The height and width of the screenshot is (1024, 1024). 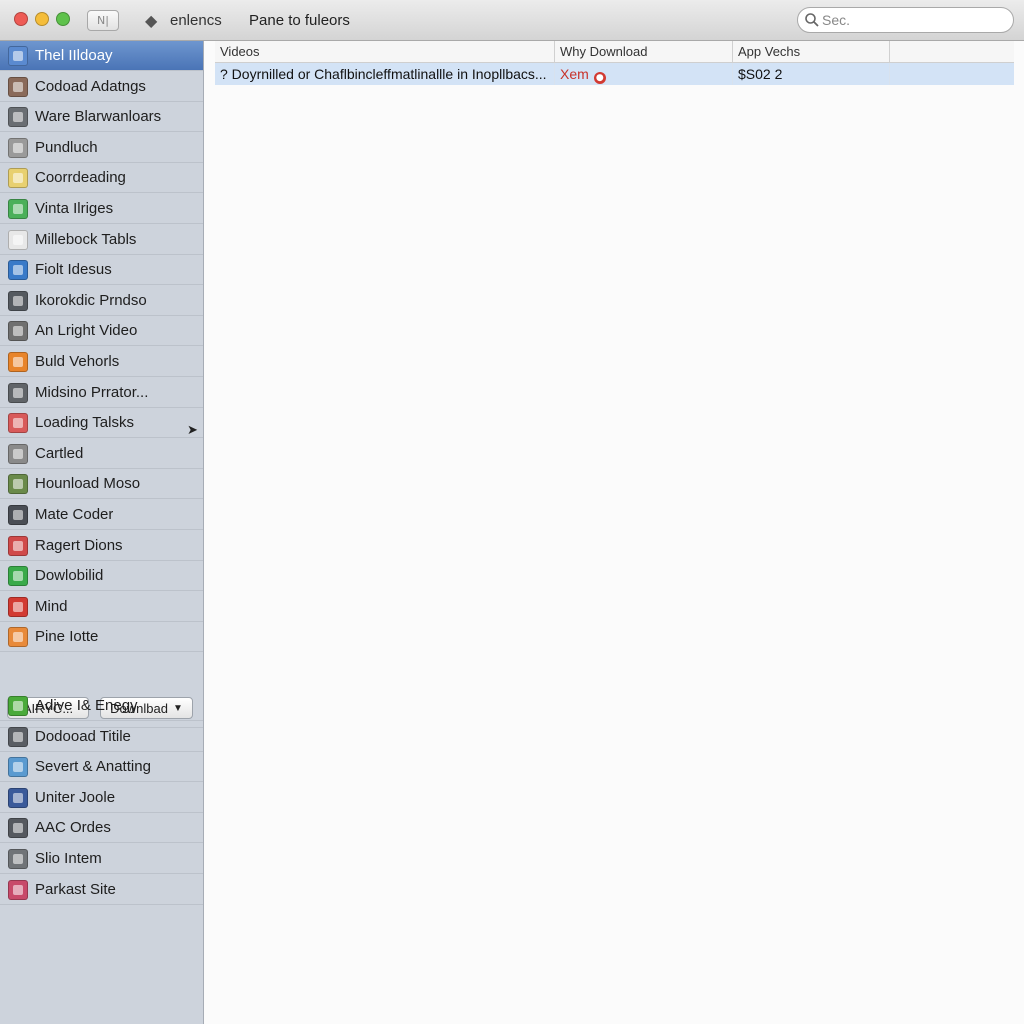 What do you see at coordinates (18, 514) in the screenshot?
I see `terminal-icon` at bounding box center [18, 514].